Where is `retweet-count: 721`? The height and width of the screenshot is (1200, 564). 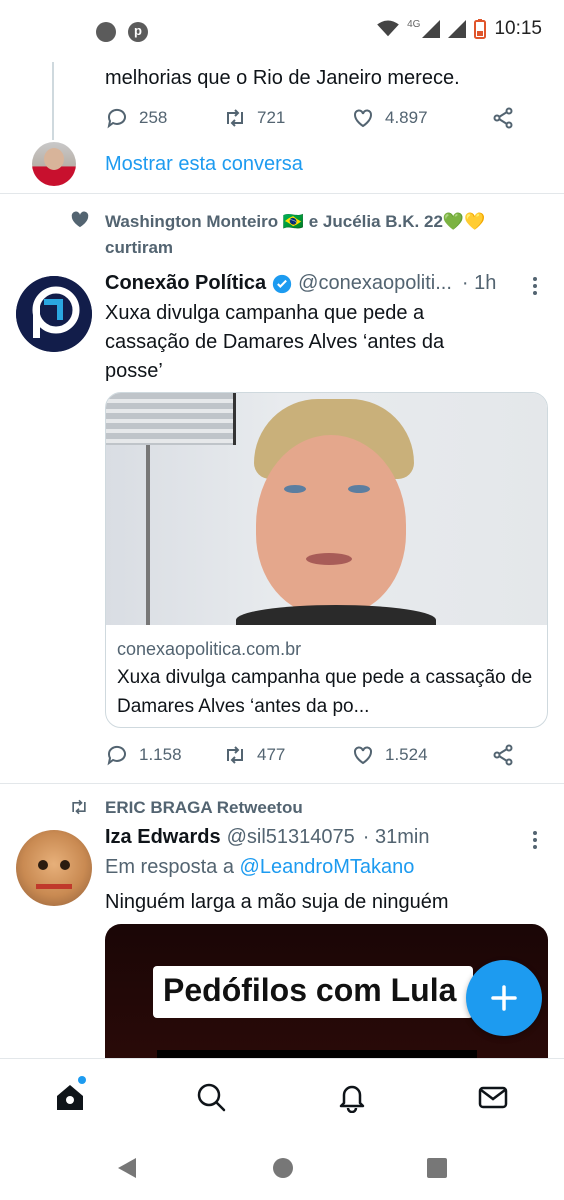
retweet-count: 721 is located at coordinates (271, 117).